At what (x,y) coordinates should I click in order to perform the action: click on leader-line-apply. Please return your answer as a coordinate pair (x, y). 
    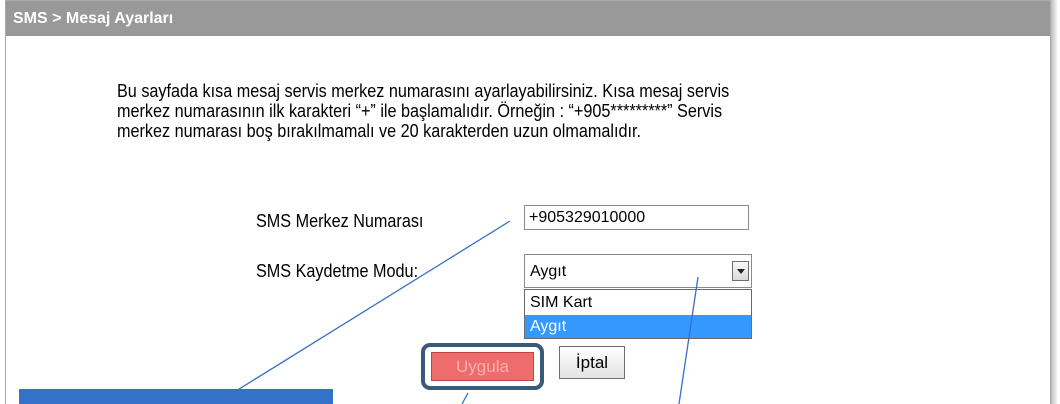
    Looking at the image, I should click on (465, 398).